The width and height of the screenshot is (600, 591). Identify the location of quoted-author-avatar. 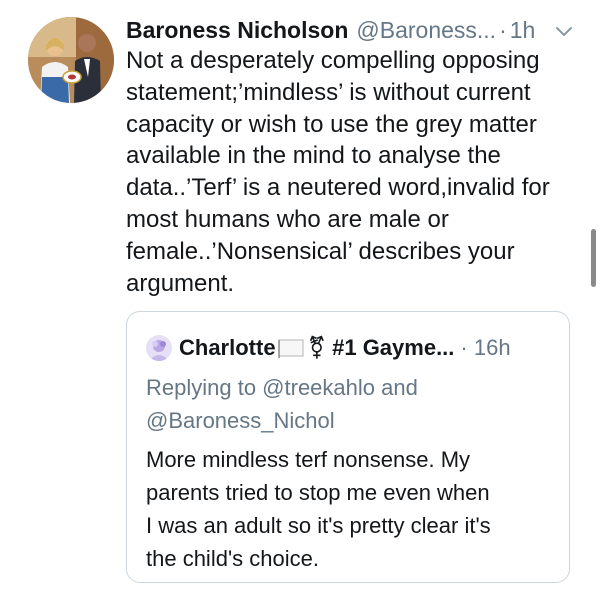
(159, 348).